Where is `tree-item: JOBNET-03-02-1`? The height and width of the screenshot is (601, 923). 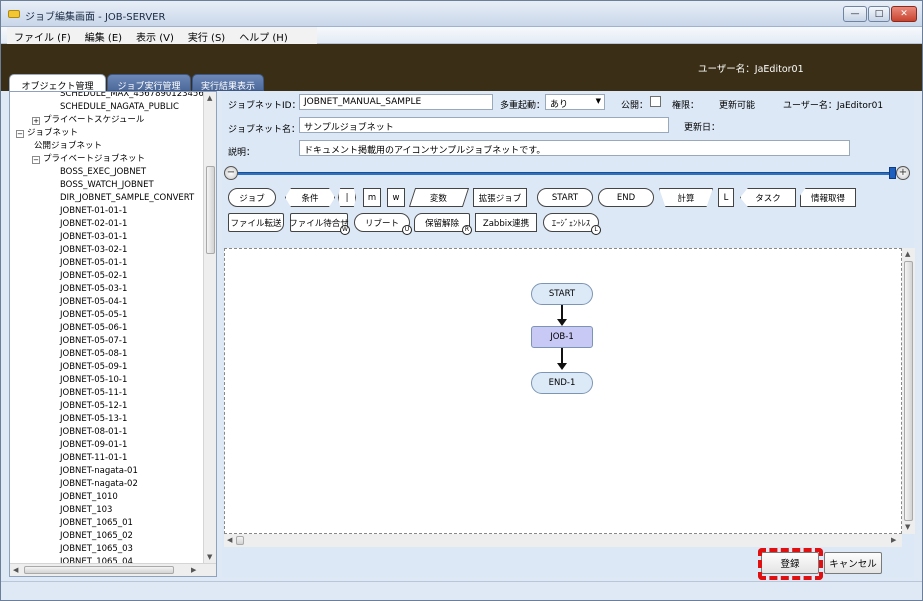 tree-item: JOBNET-03-02-1 is located at coordinates (93, 250).